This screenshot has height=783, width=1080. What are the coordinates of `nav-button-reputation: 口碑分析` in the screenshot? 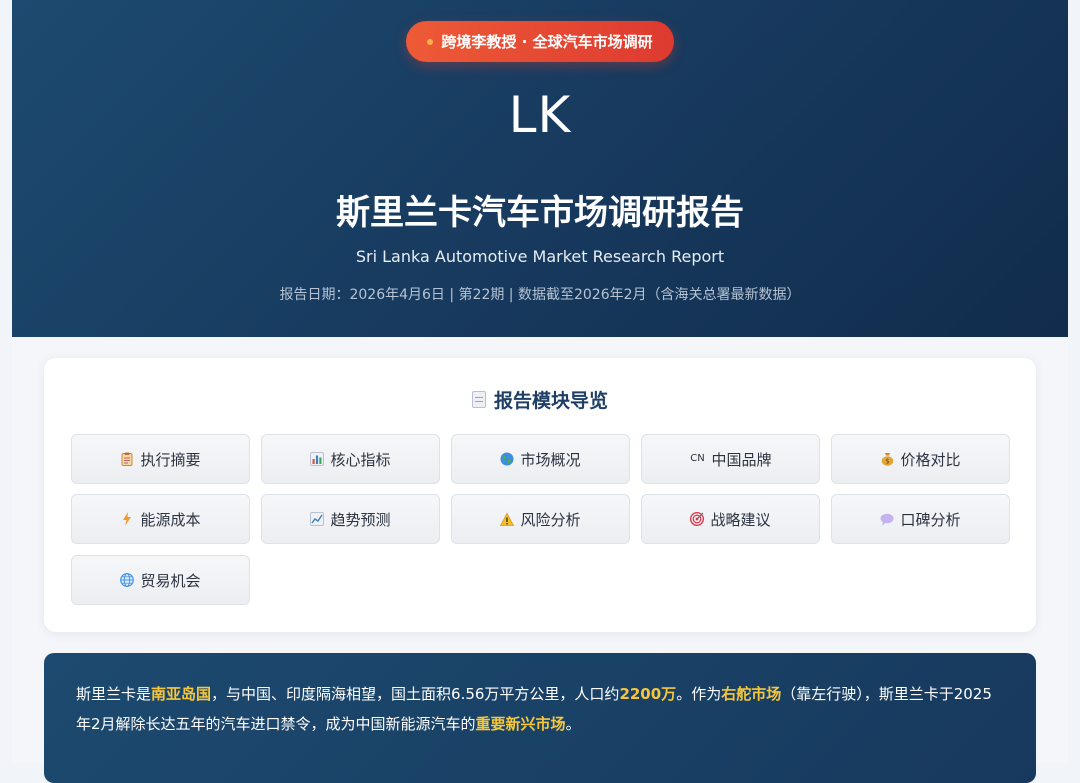 It's located at (920, 519).